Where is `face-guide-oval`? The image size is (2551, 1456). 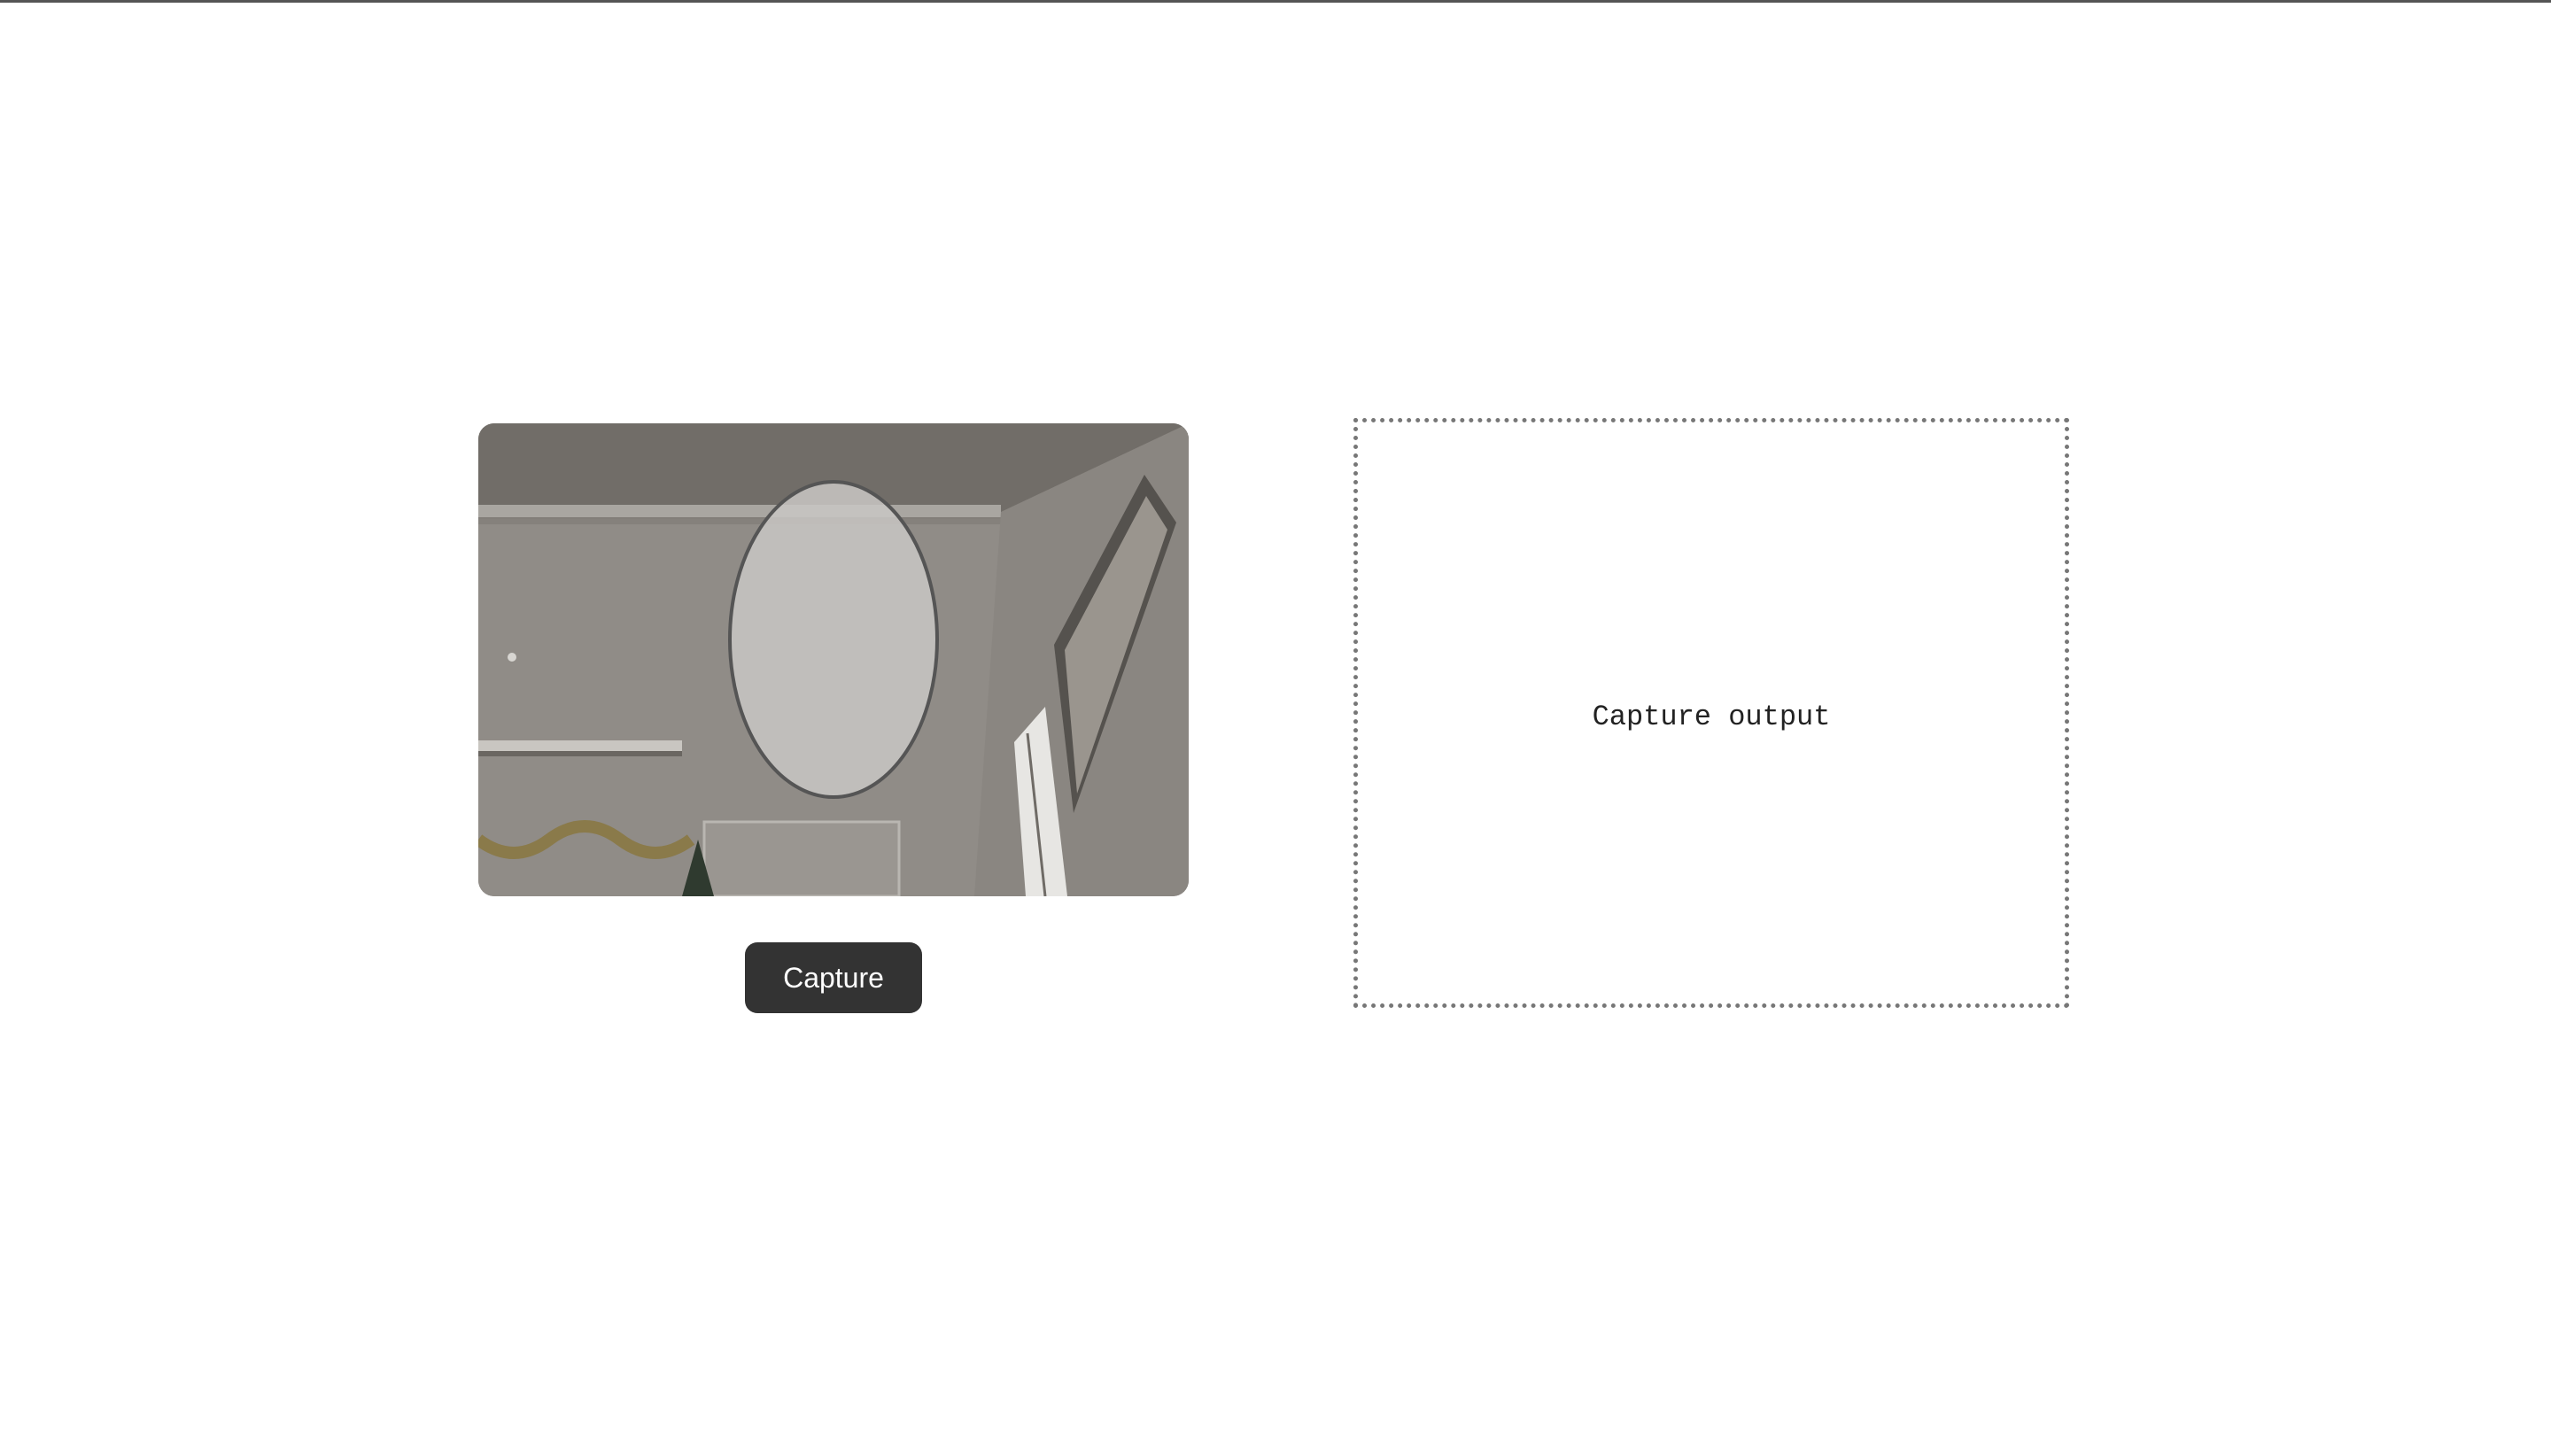 face-guide-oval is located at coordinates (833, 639).